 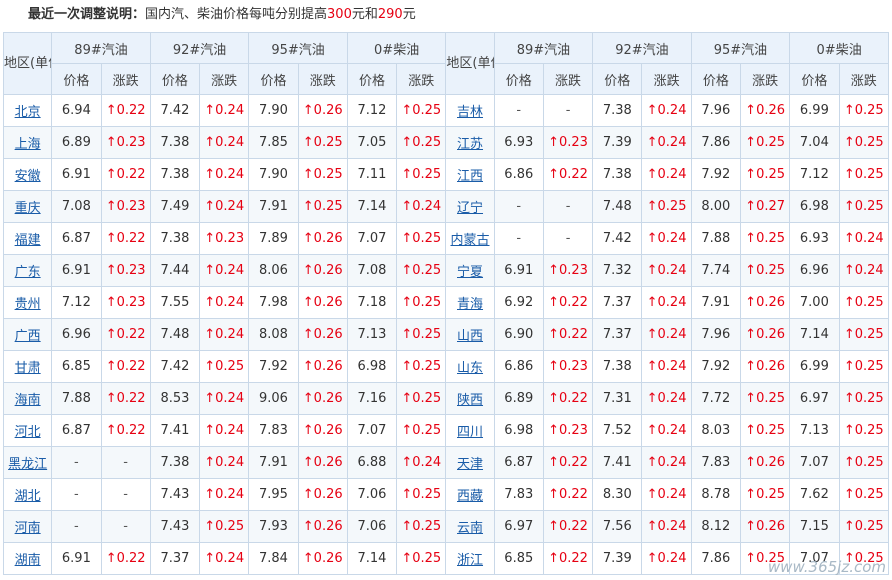 I want to click on region-link-cell: 河南, so click(x=27, y=526).